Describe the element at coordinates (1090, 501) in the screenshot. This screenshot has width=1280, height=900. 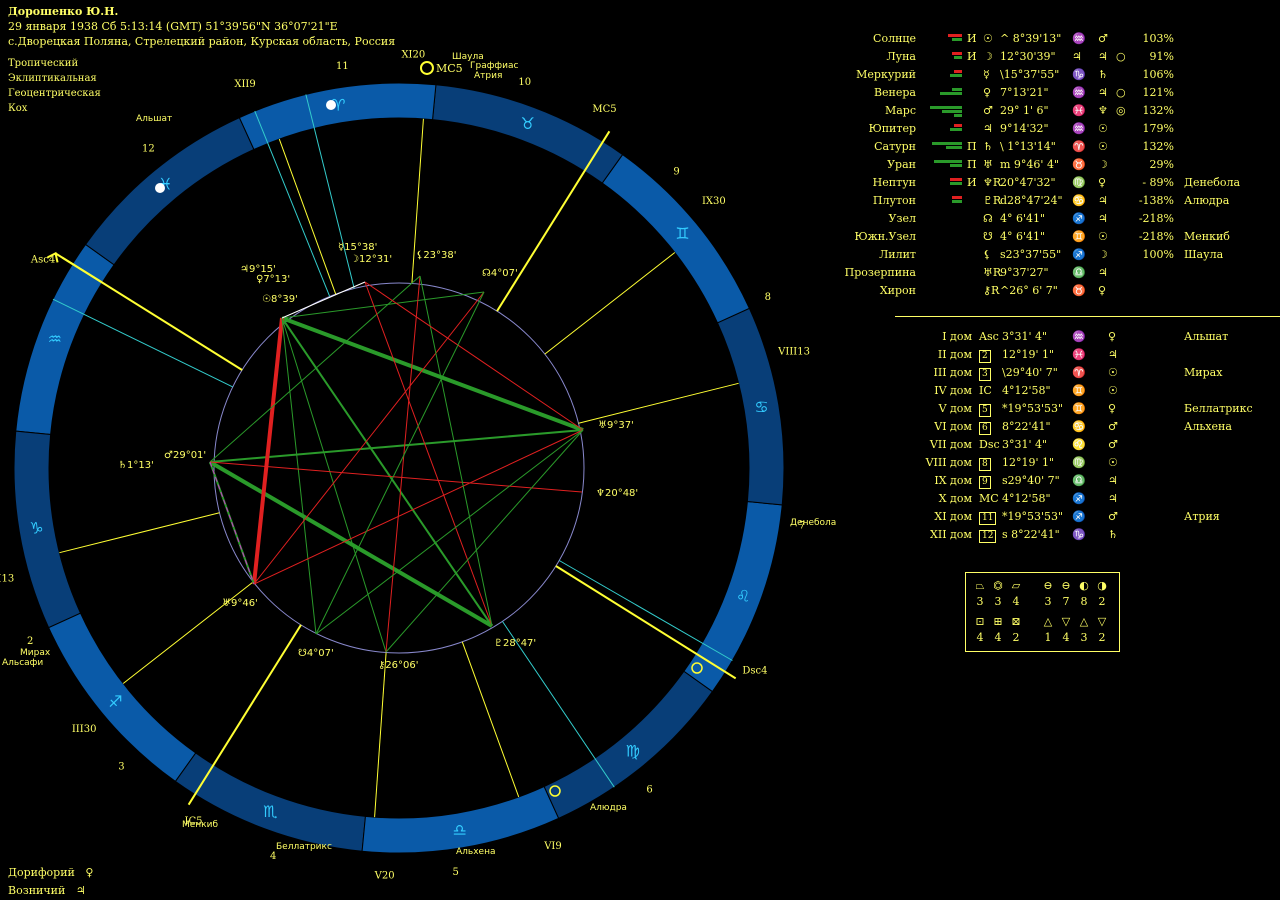
I see `house-row: X дом MC 4°12'58" ♐ ♃` at that location.